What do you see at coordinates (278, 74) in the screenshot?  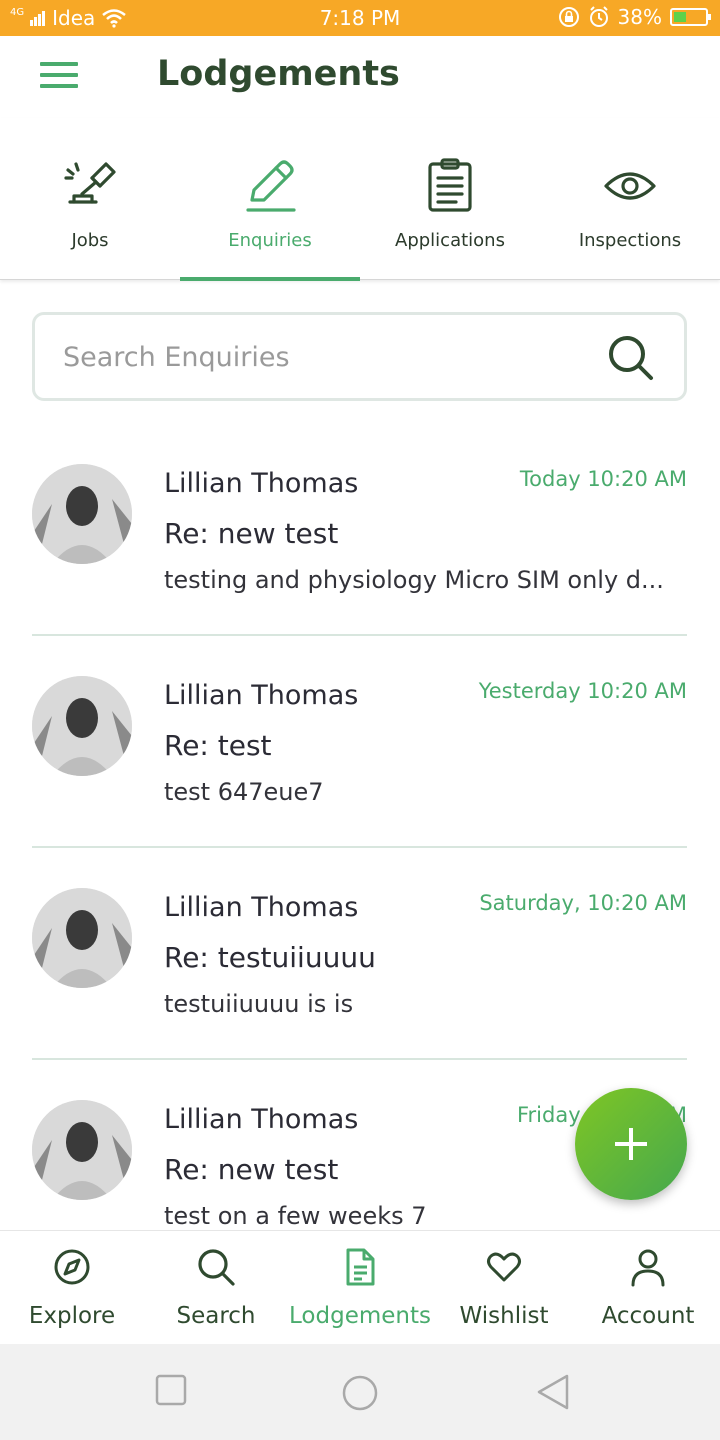 I see `page-title: Lodgements` at bounding box center [278, 74].